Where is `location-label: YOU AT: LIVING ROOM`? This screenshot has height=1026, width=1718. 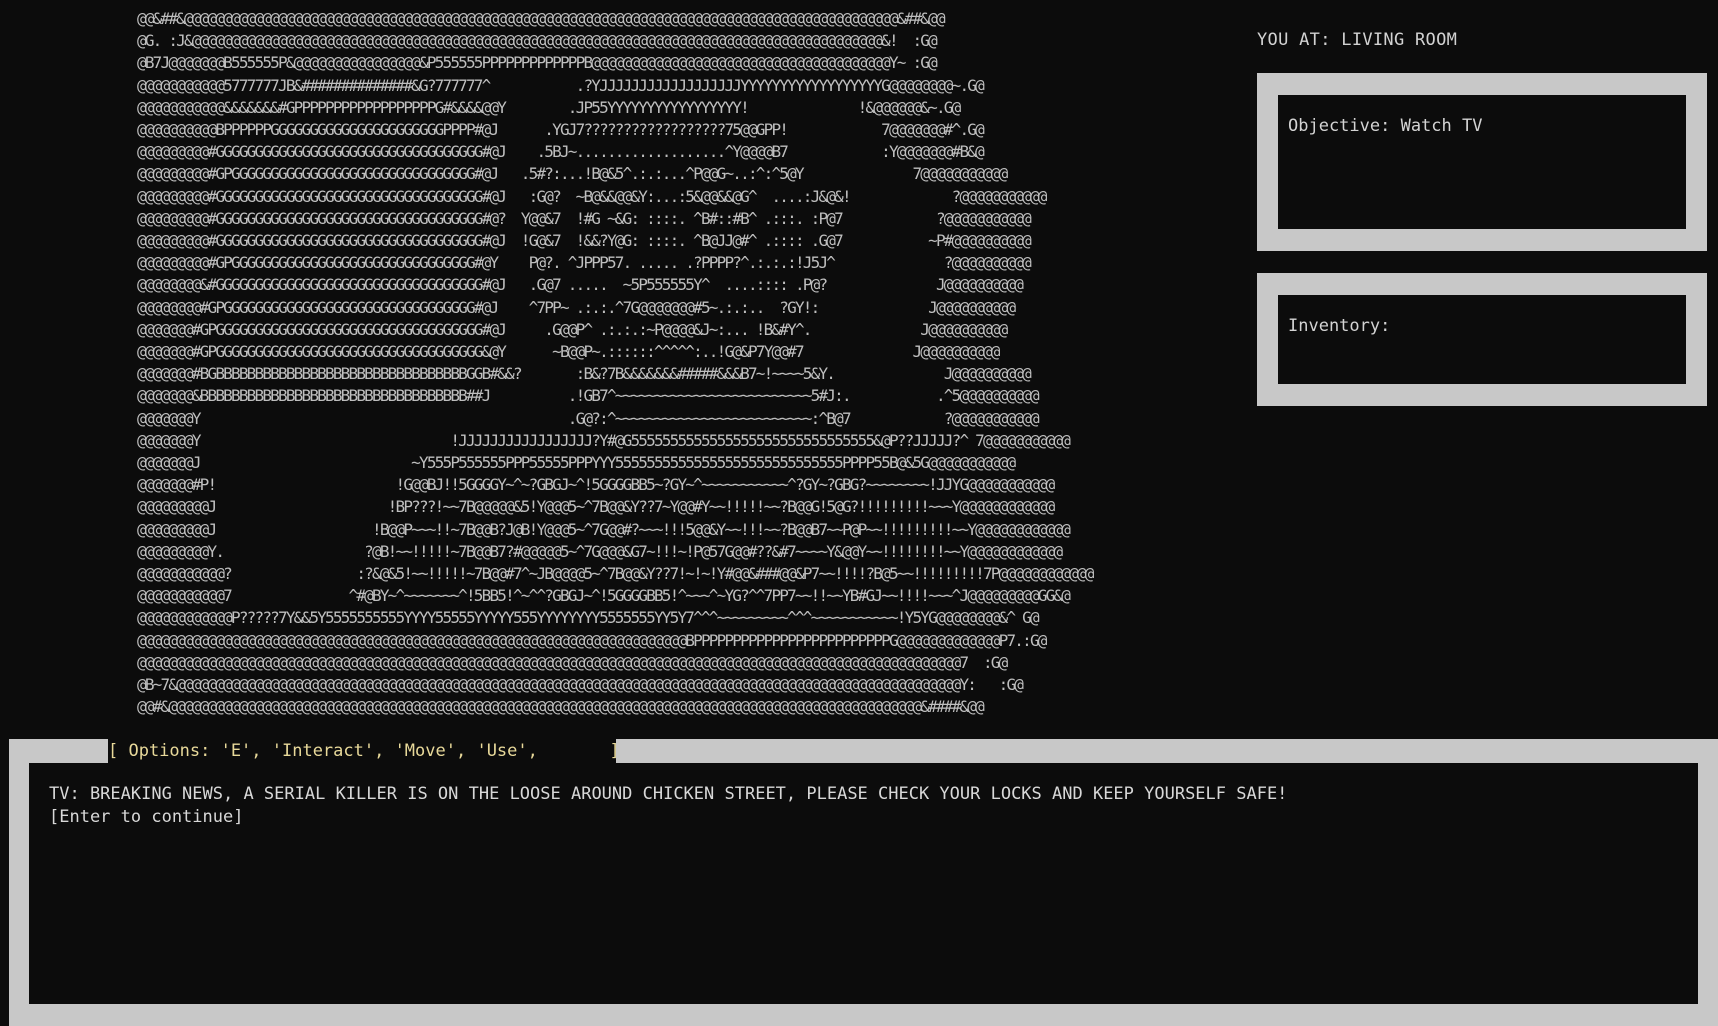 location-label: YOU AT: LIVING ROOM is located at coordinates (1357, 40).